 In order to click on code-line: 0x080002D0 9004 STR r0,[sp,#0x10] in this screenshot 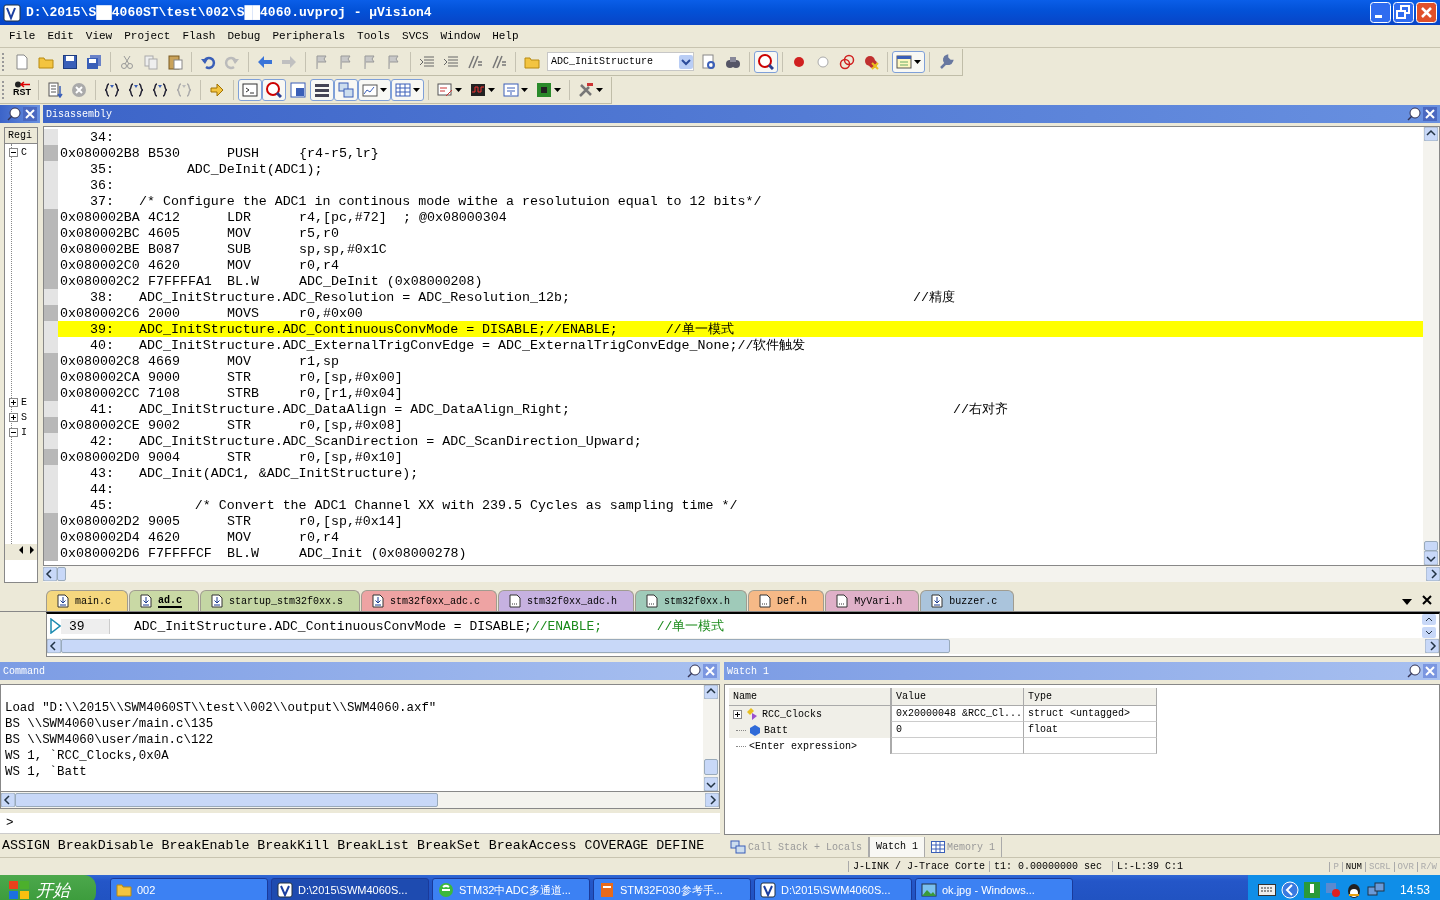, I will do `click(733, 457)`.